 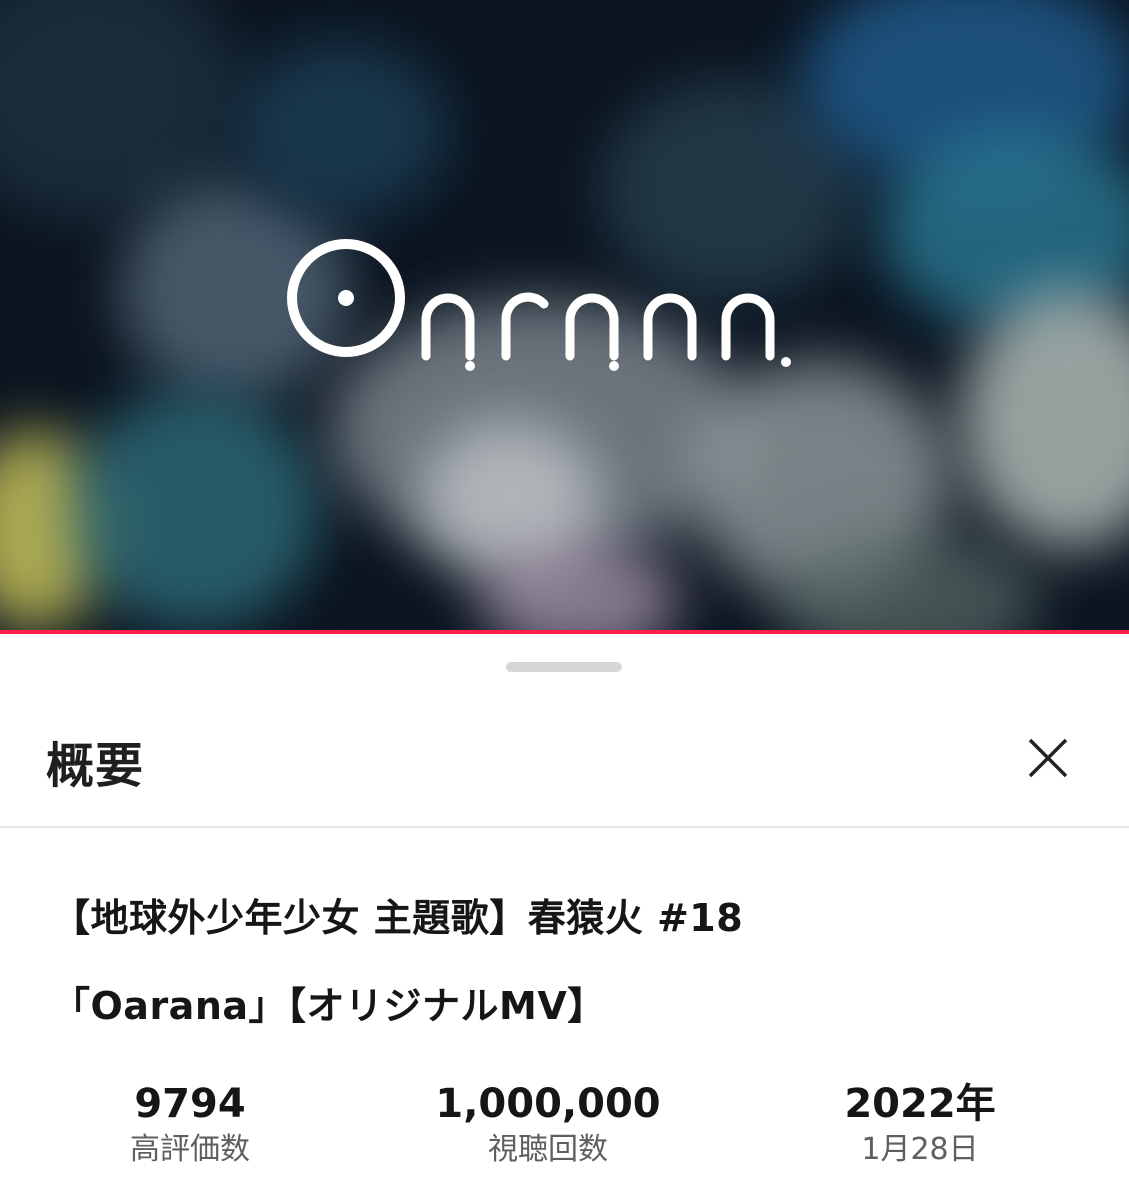 What do you see at coordinates (539, 305) in the screenshot?
I see `oarana-logo` at bounding box center [539, 305].